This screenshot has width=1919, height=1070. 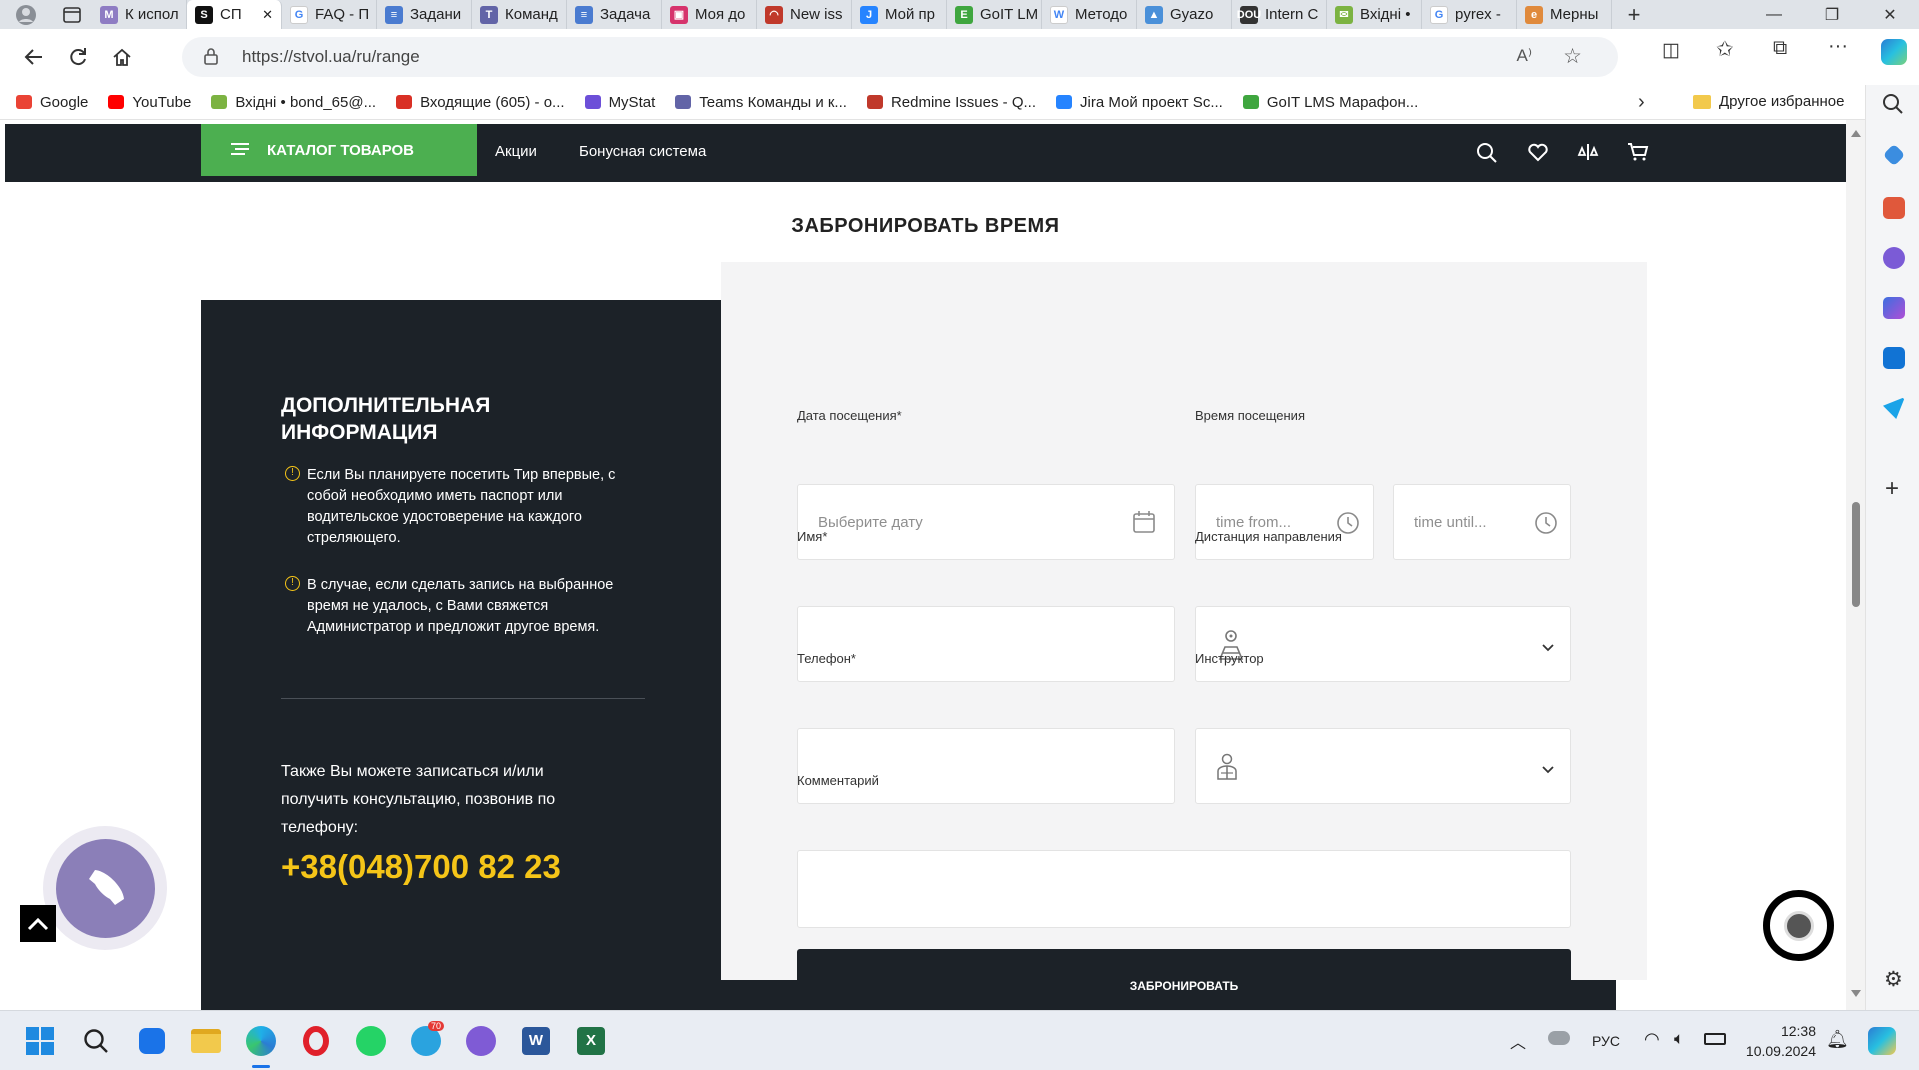 I want to click on search-icon, so click(x=1487, y=155).